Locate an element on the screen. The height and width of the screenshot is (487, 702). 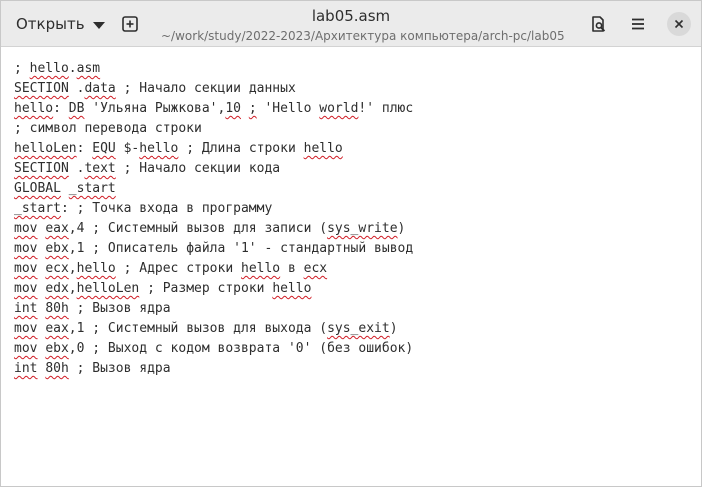
main-menu-button is located at coordinates (638, 24).